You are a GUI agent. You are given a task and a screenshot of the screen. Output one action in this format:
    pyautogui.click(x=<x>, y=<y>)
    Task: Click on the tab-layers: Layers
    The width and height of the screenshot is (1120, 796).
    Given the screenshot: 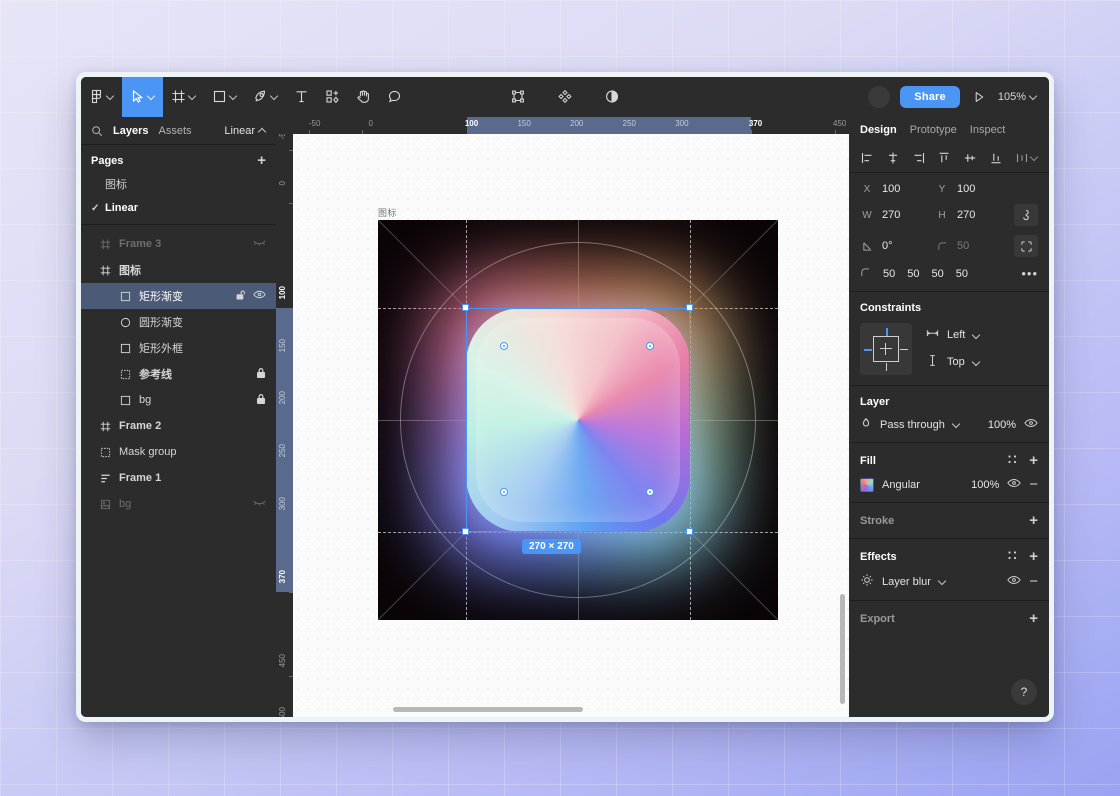 What is the action you would take?
    pyautogui.click(x=130, y=131)
    